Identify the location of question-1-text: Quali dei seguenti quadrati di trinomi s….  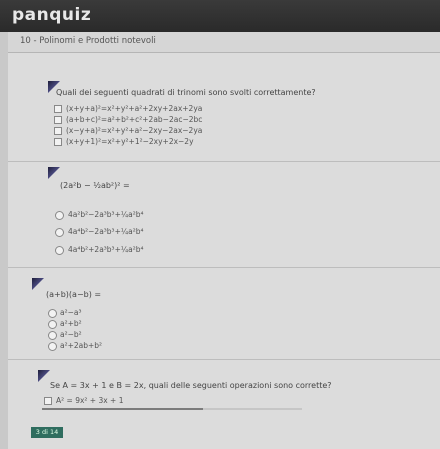
(186, 92).